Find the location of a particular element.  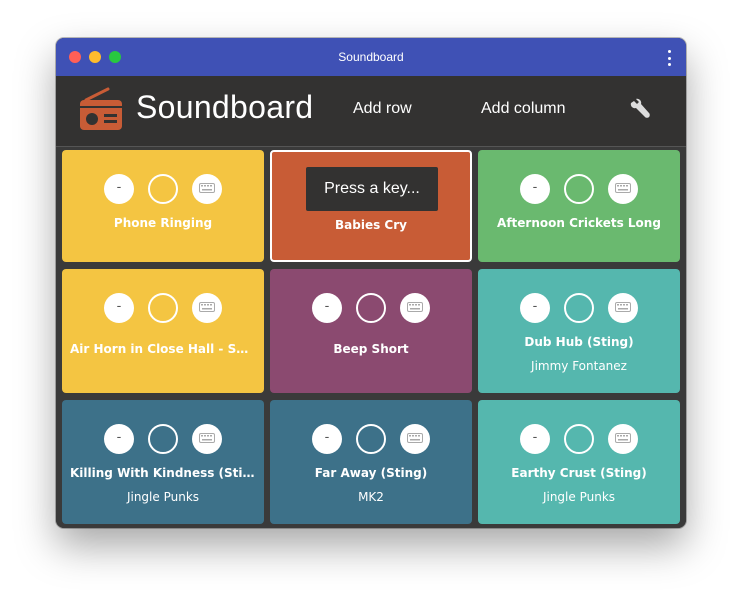

sound-tile: Press a key... Babies Cry is located at coordinates (371, 206).